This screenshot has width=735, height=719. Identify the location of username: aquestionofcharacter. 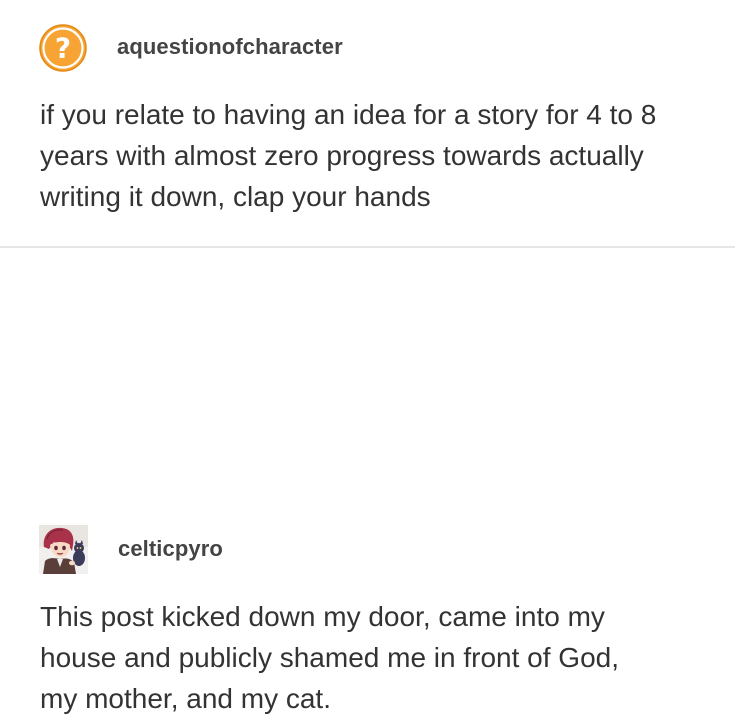
(230, 47).